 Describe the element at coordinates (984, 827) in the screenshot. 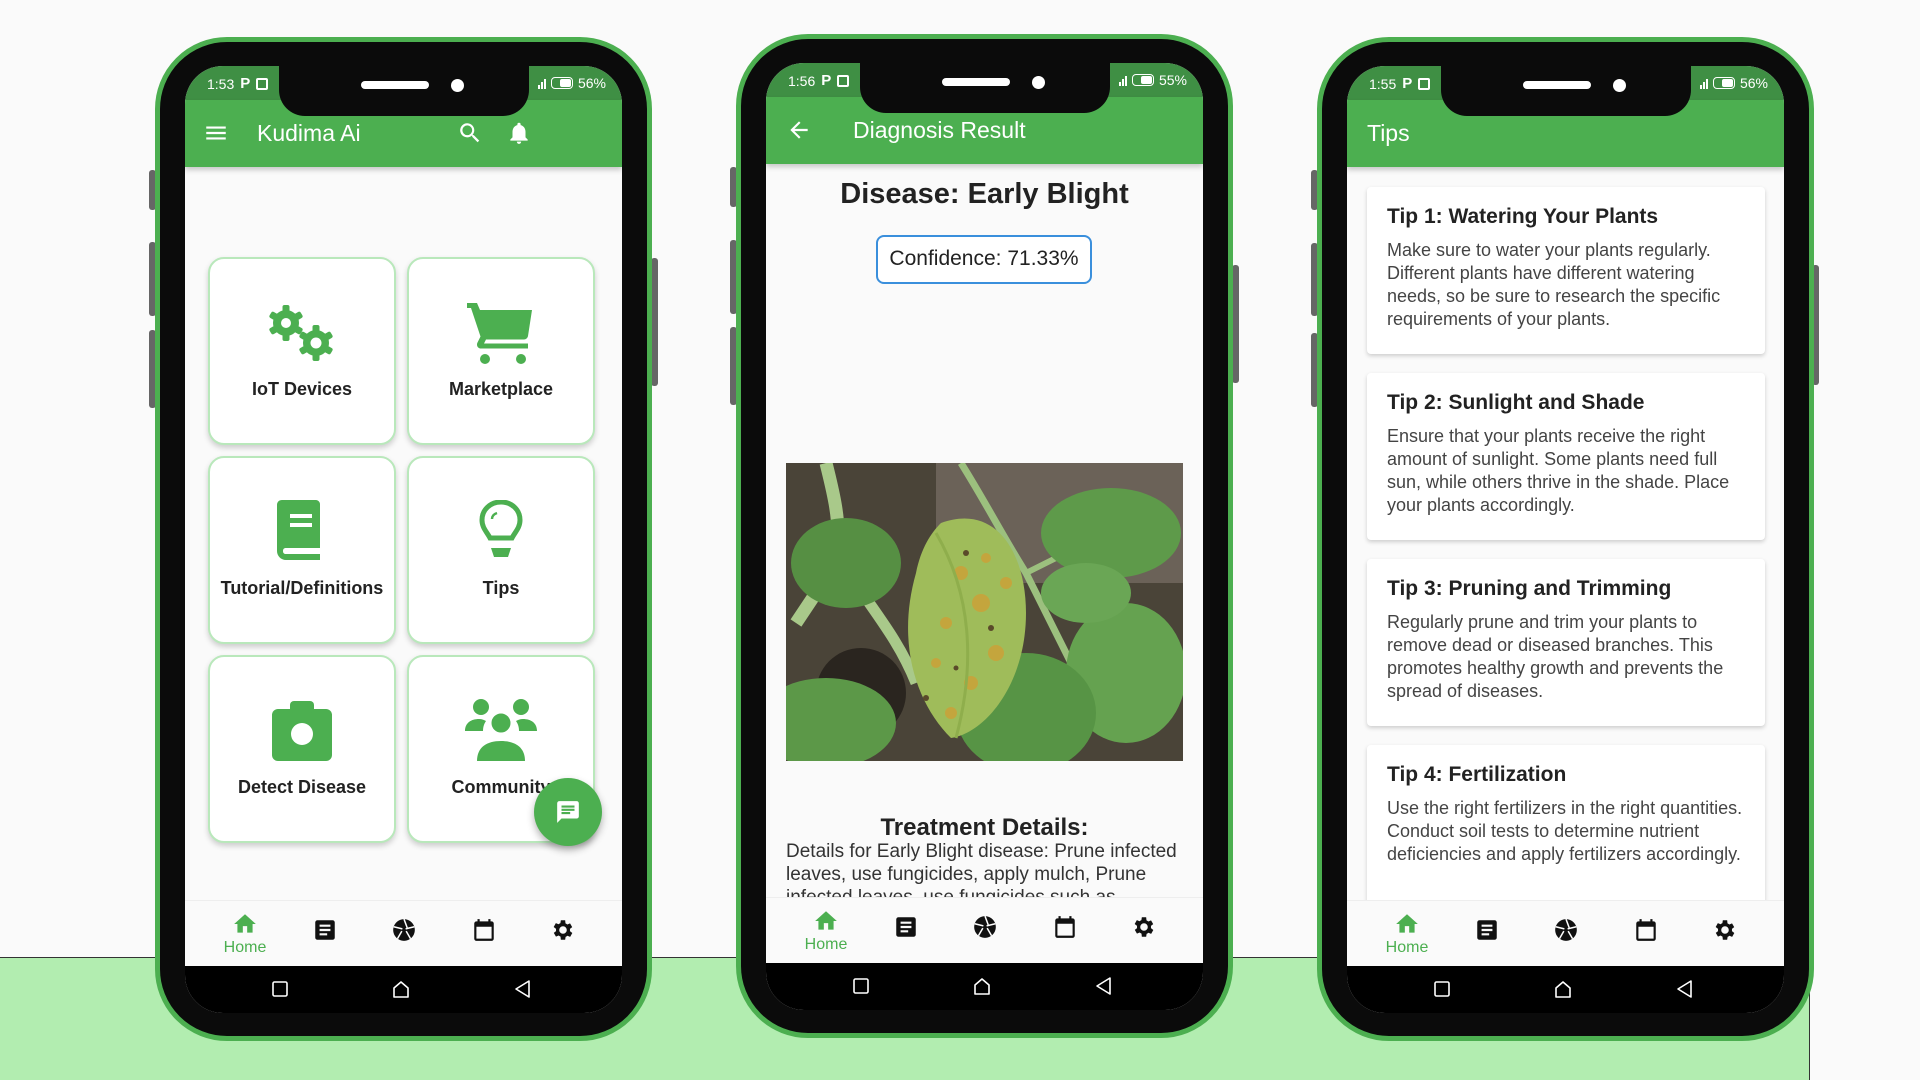

I see `treatment-title: Treatment Details:` at that location.